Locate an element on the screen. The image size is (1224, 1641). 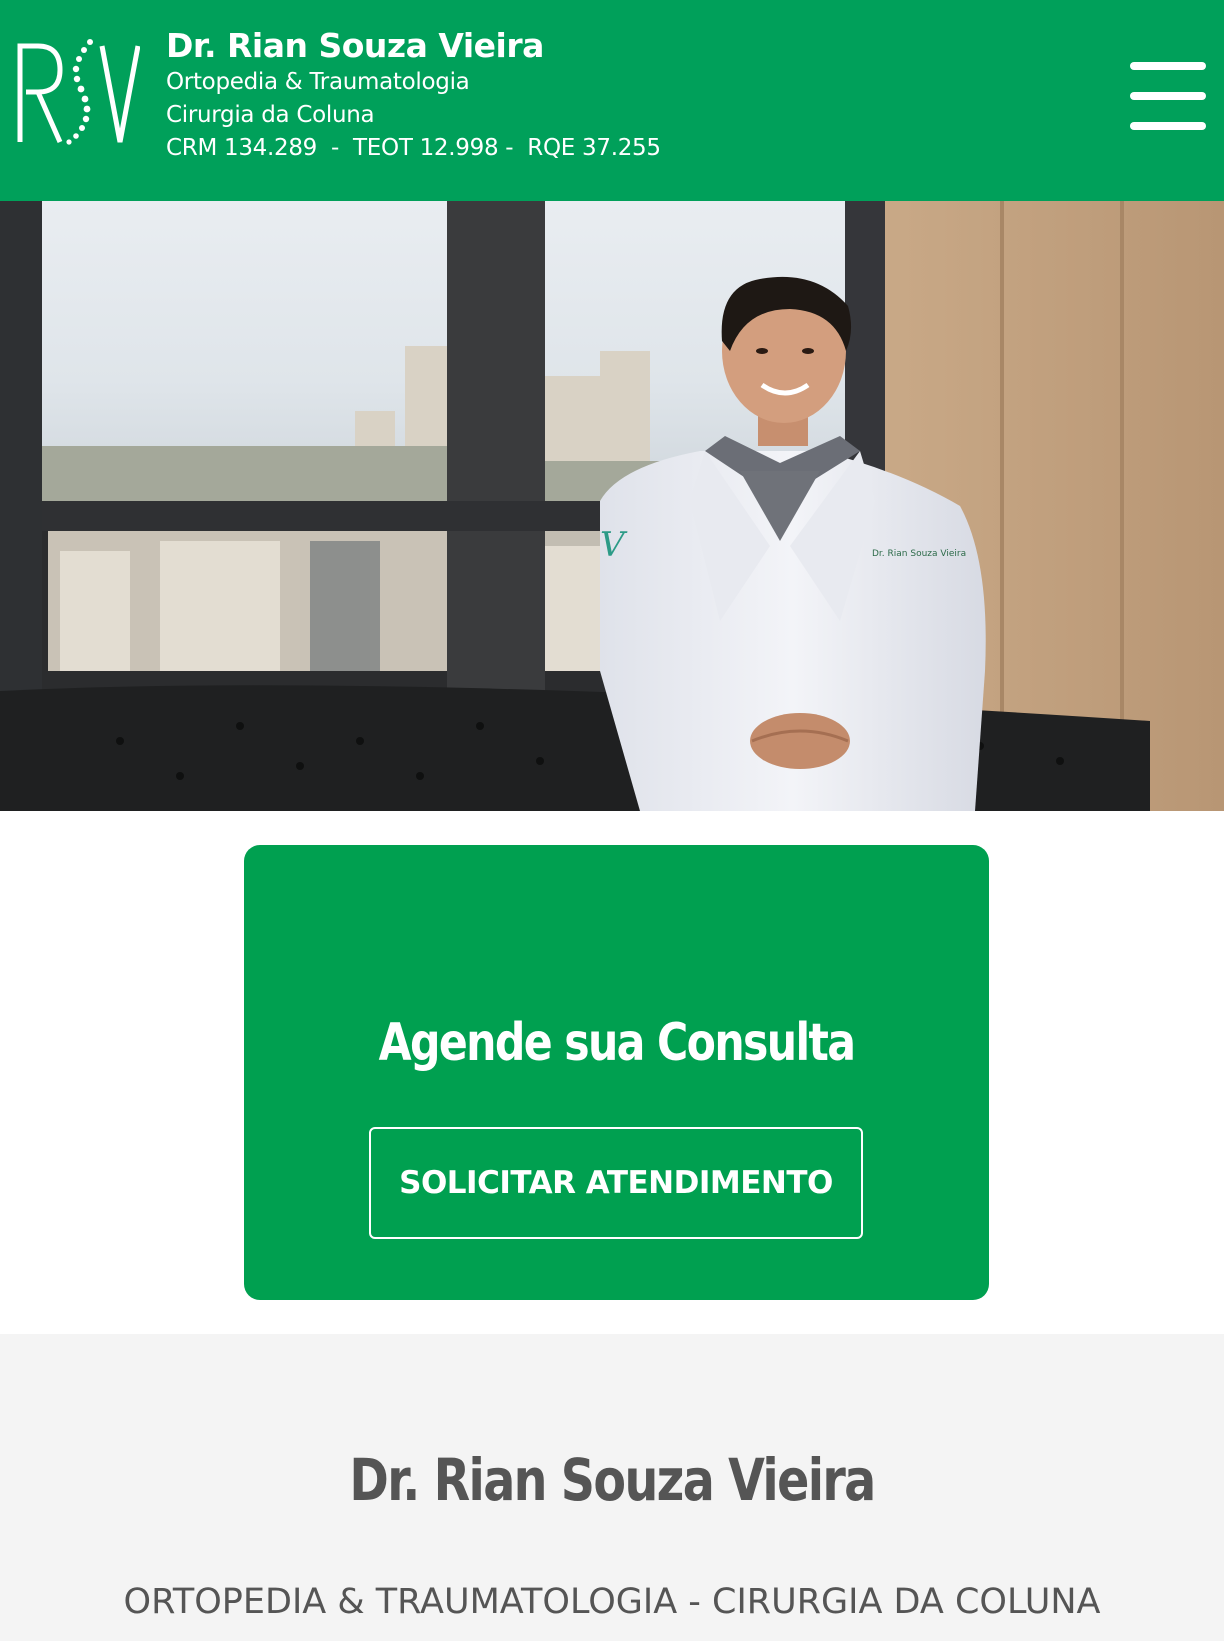
subspecialty-text: Cirurgia da Coluna is located at coordinates (270, 115).